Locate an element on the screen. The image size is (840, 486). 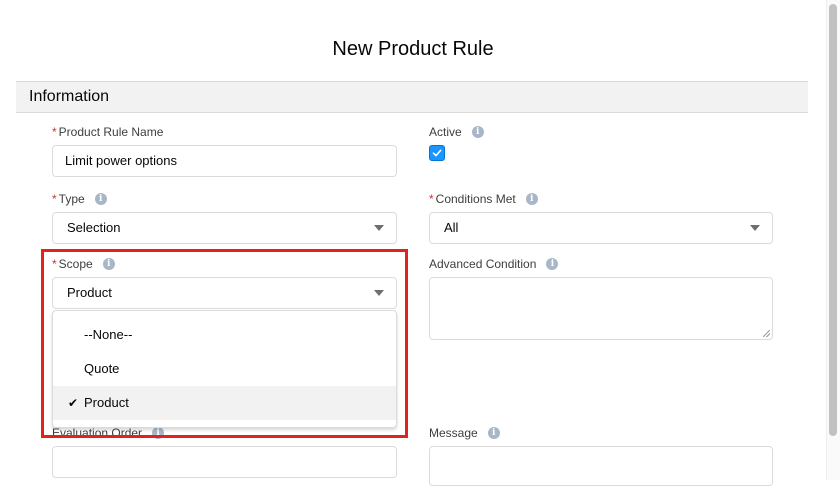
conditions-met-label: * Conditions Met i is located at coordinates (483, 199).